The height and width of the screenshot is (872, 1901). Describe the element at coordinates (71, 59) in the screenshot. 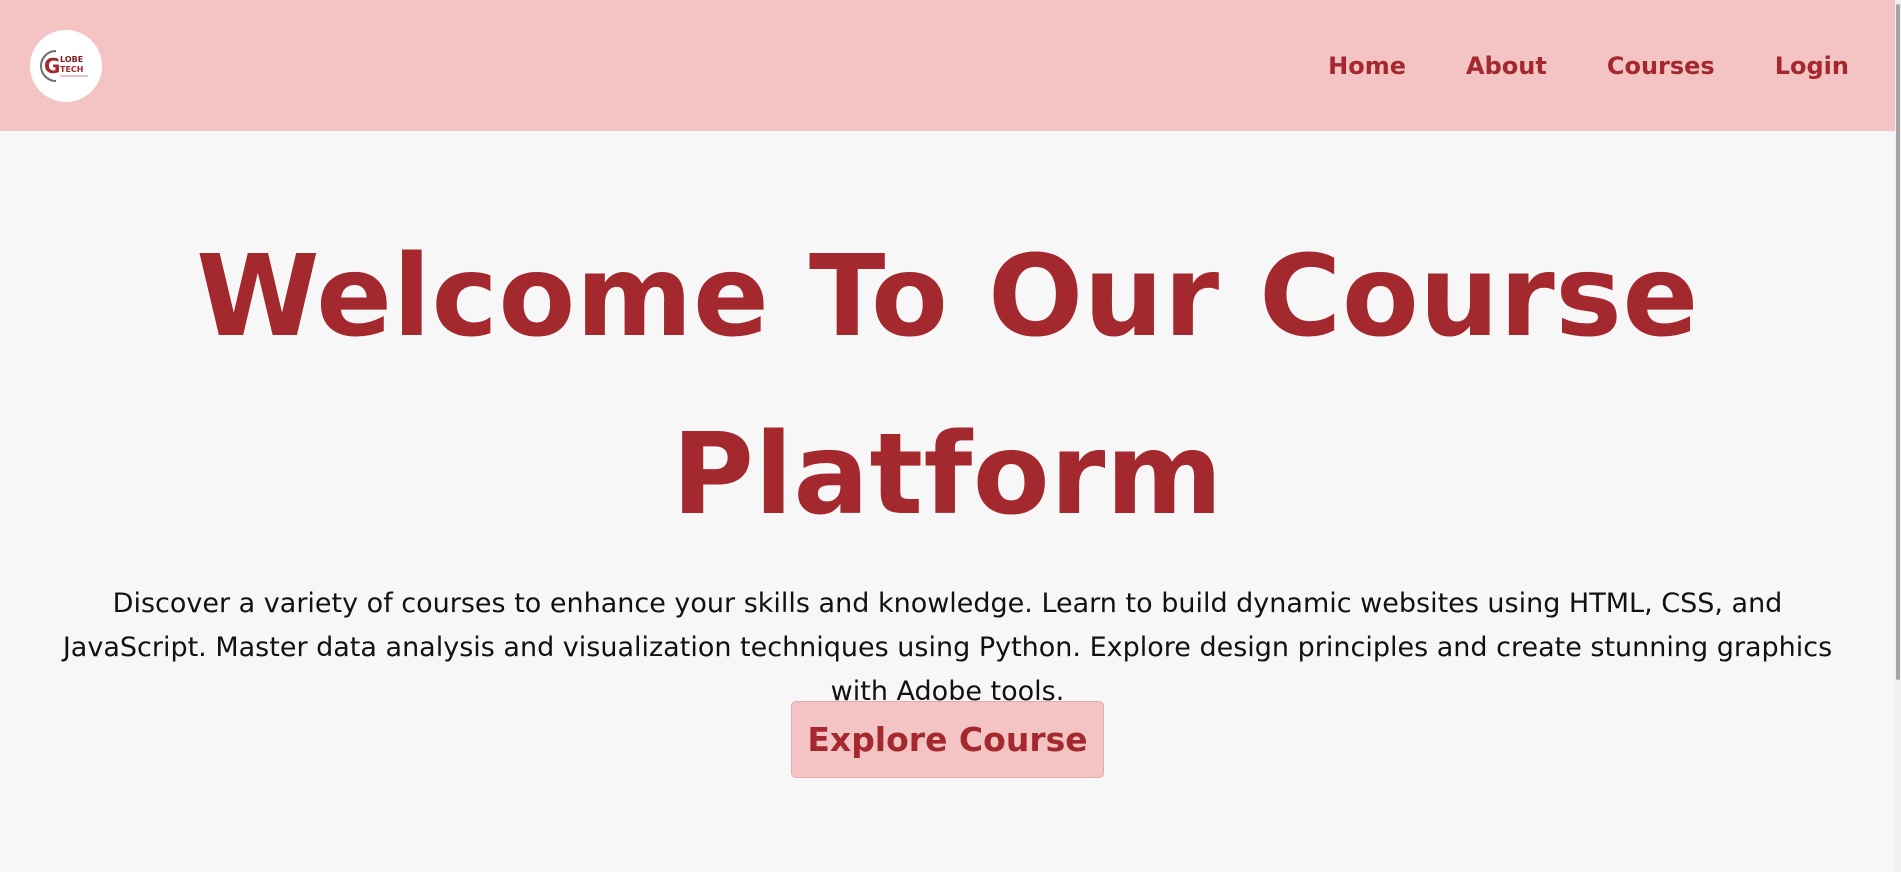

I see `logo-text-top: LOBE` at that location.